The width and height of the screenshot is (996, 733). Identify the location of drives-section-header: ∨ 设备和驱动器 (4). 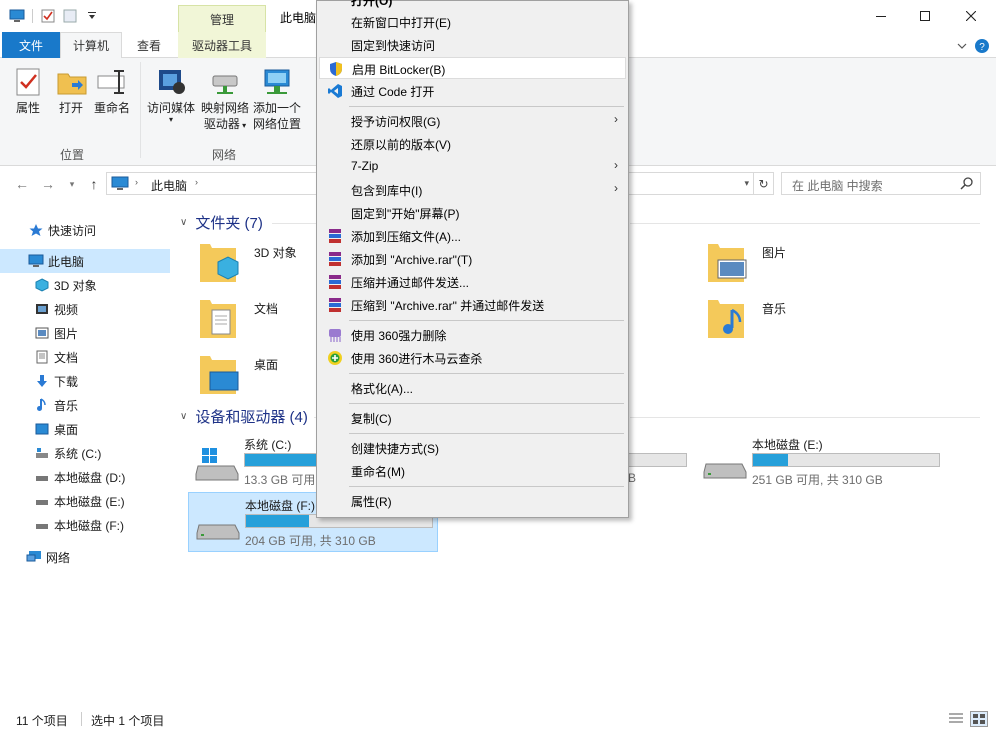
(244, 416).